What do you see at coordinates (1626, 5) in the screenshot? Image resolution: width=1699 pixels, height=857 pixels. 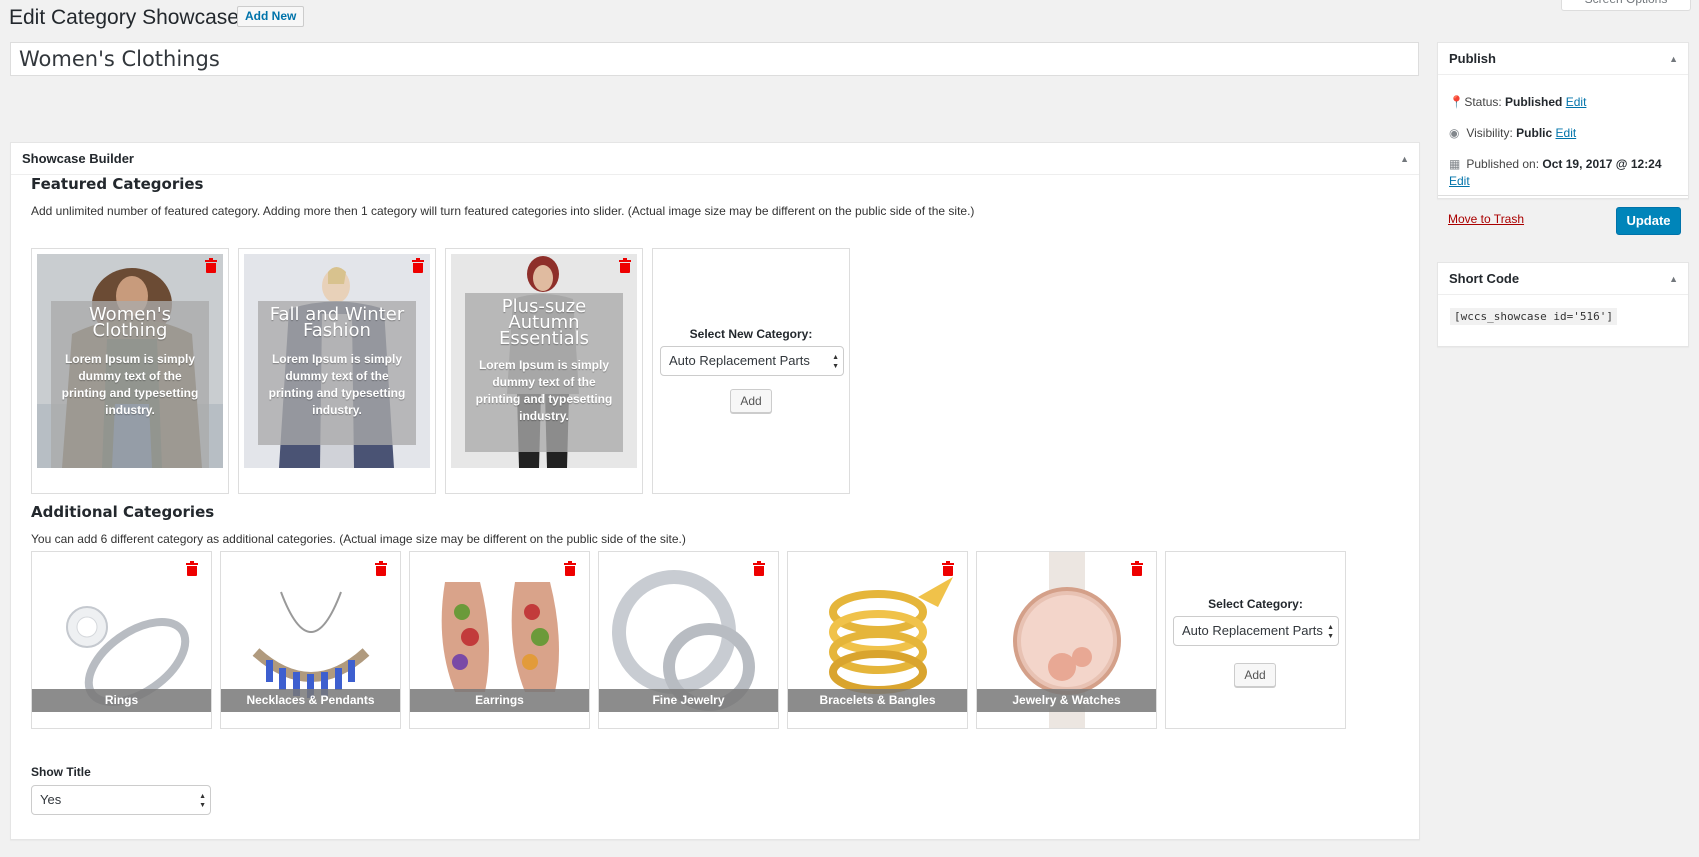 I see `screen-options-tab: Screen Options` at bounding box center [1626, 5].